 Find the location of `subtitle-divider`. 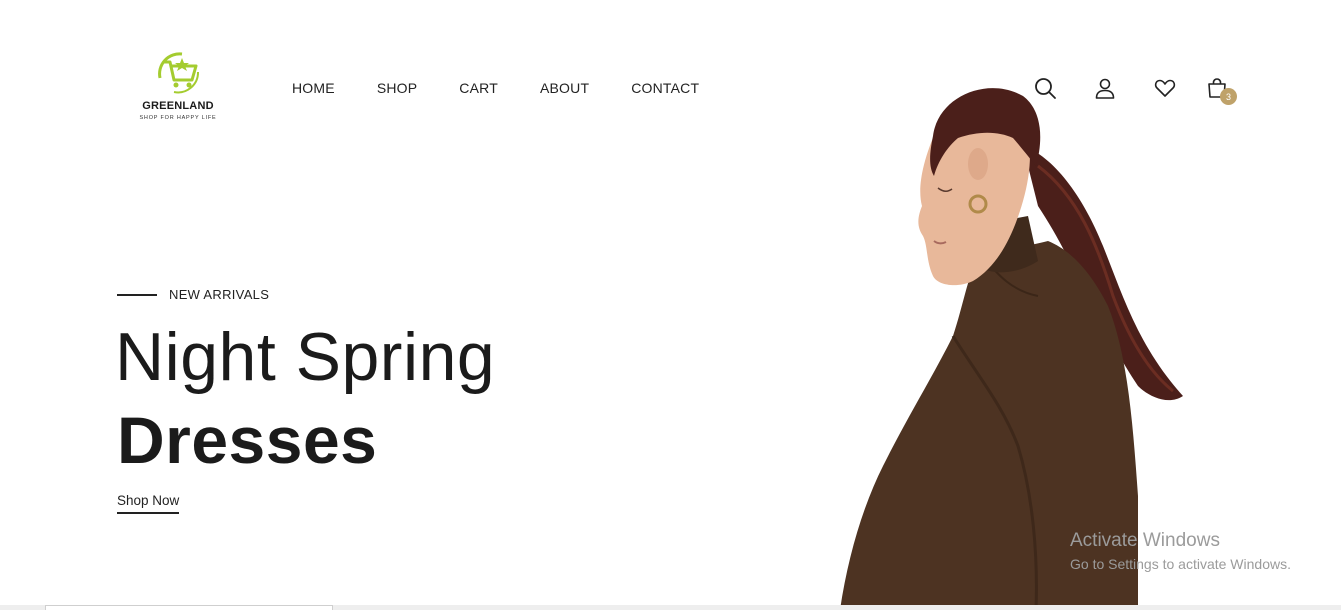

subtitle-divider is located at coordinates (137, 294).